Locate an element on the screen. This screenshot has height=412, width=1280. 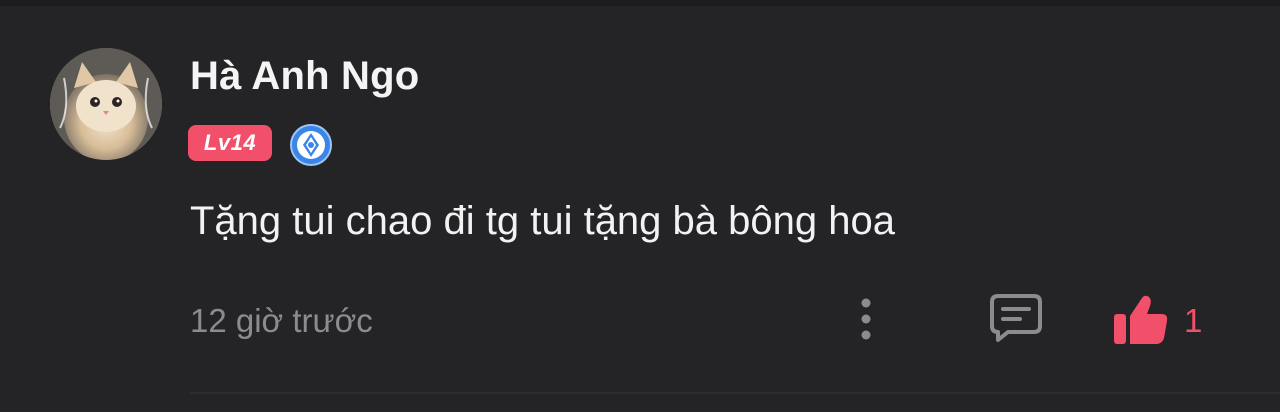
thumbs-up-icon is located at coordinates (1141, 320).